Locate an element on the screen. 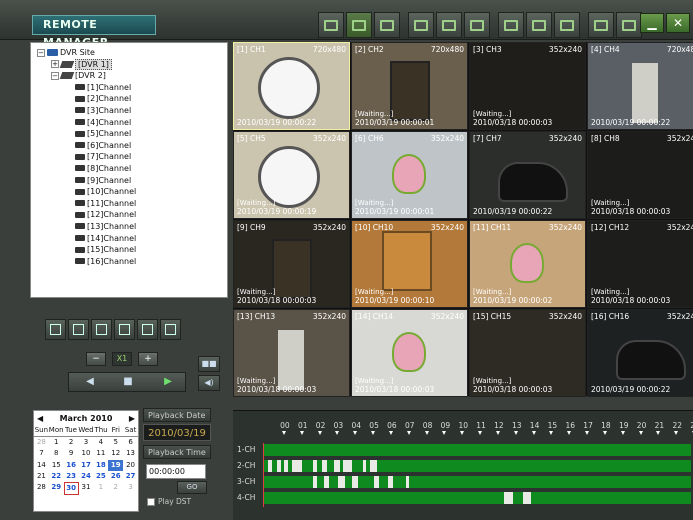 The width and height of the screenshot is (693, 520). live-view-icon is located at coordinates (359, 25).